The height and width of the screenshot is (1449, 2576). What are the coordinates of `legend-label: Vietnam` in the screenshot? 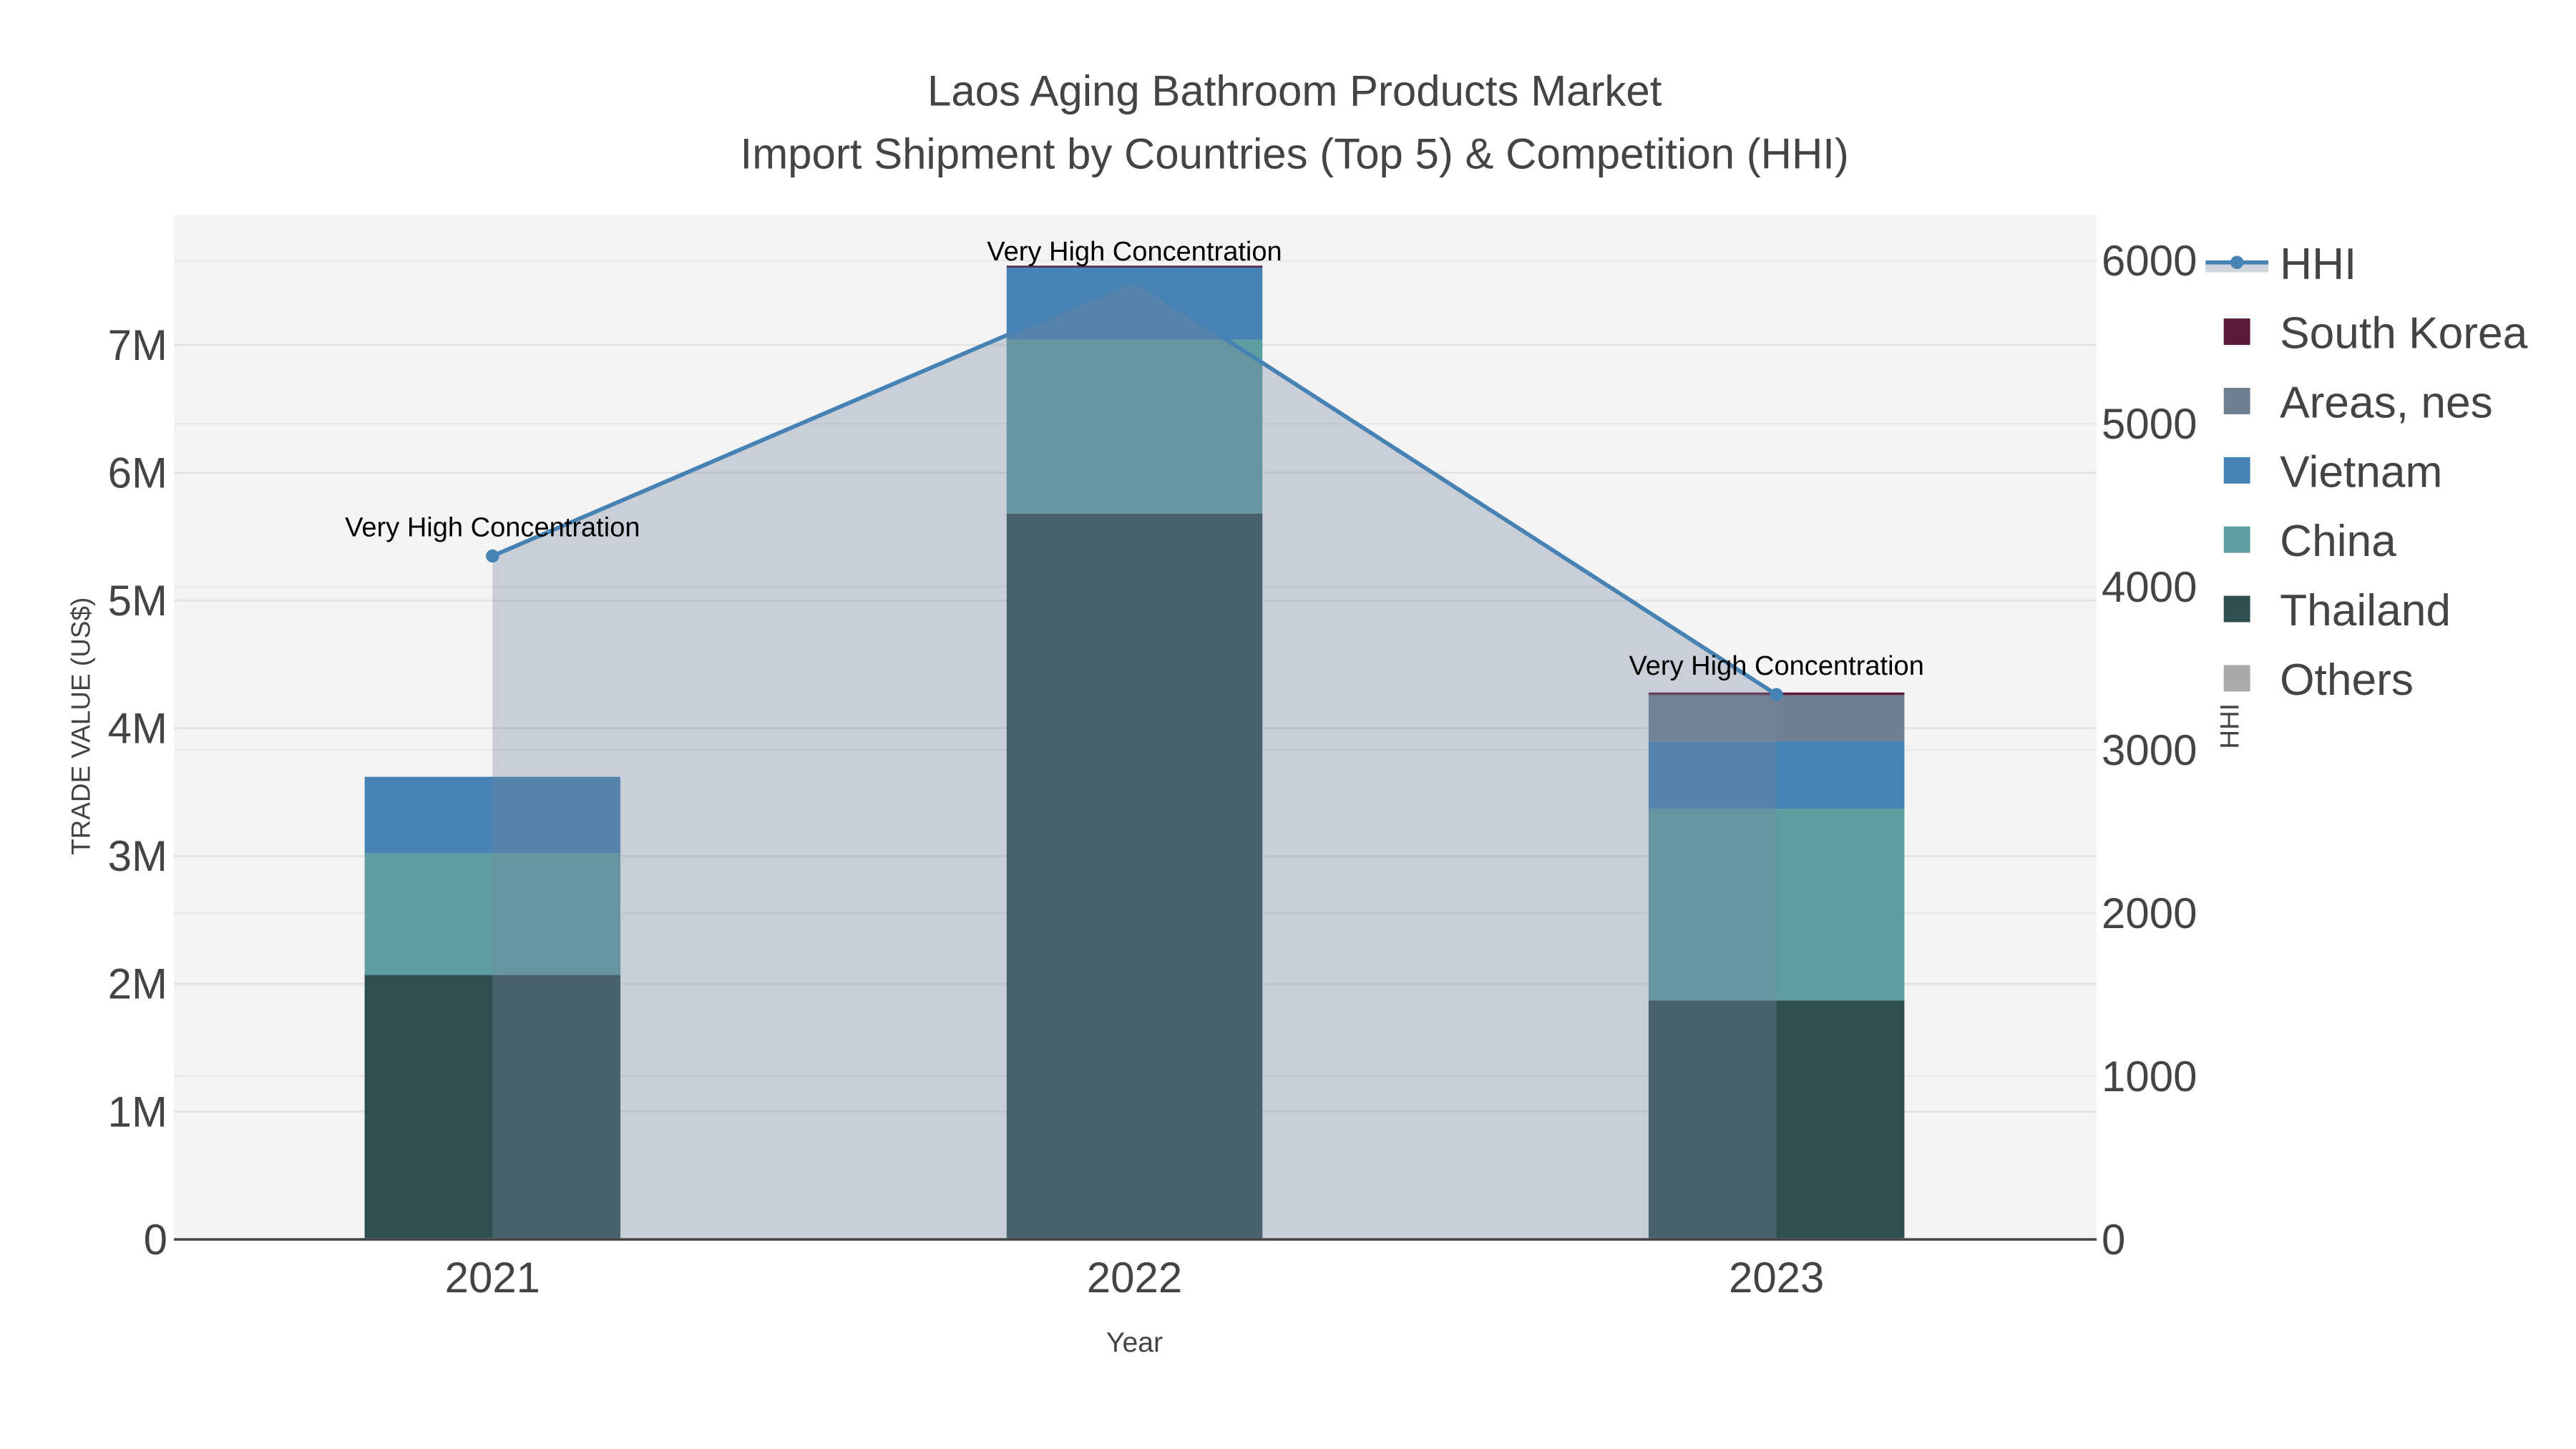 It's located at (2361, 472).